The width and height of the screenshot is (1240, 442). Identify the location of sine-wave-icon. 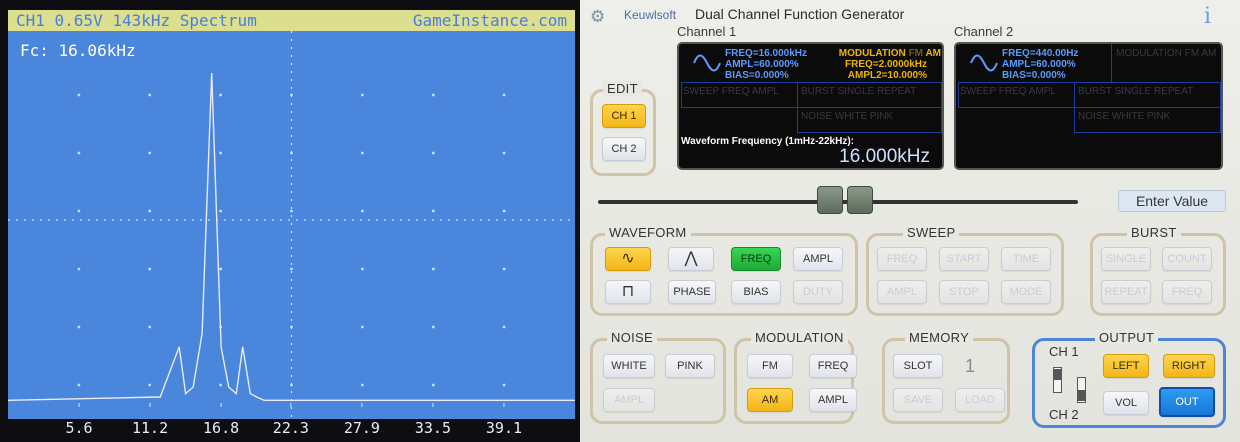
(984, 63).